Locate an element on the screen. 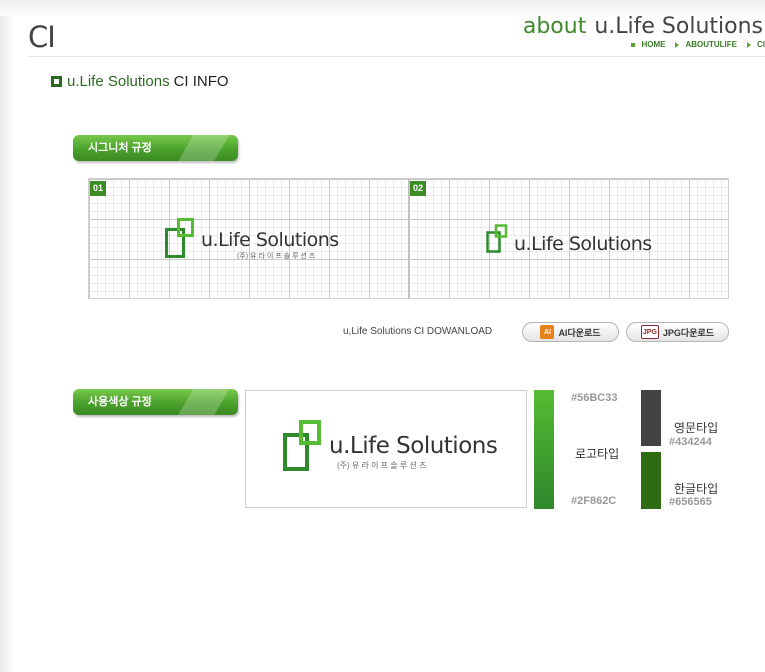  breadcrumb-about-link: ABOUTULIFE is located at coordinates (711, 44).